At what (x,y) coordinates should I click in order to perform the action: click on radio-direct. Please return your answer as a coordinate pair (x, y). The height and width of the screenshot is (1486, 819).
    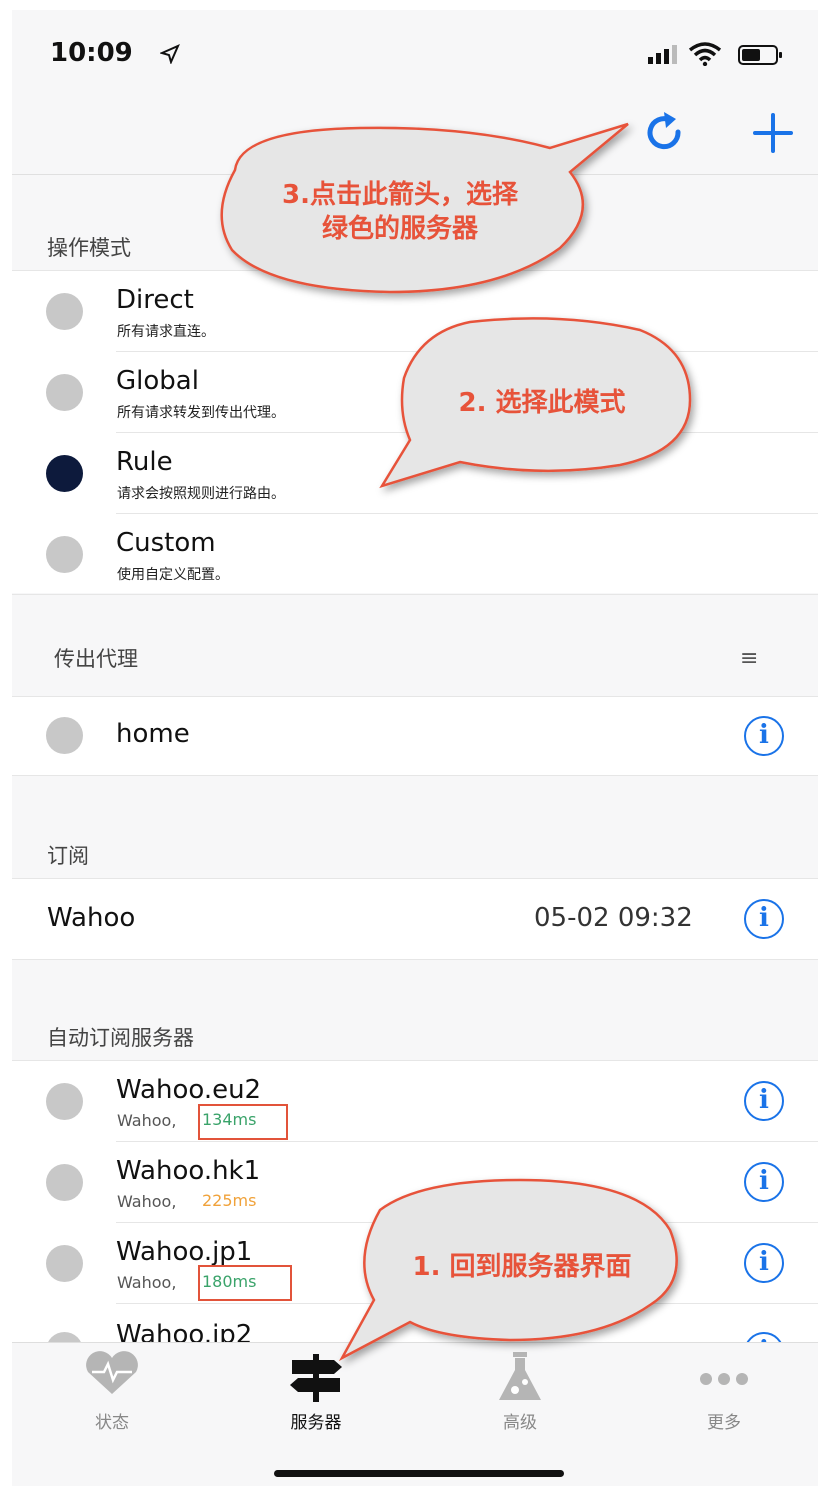
    Looking at the image, I should click on (64, 311).